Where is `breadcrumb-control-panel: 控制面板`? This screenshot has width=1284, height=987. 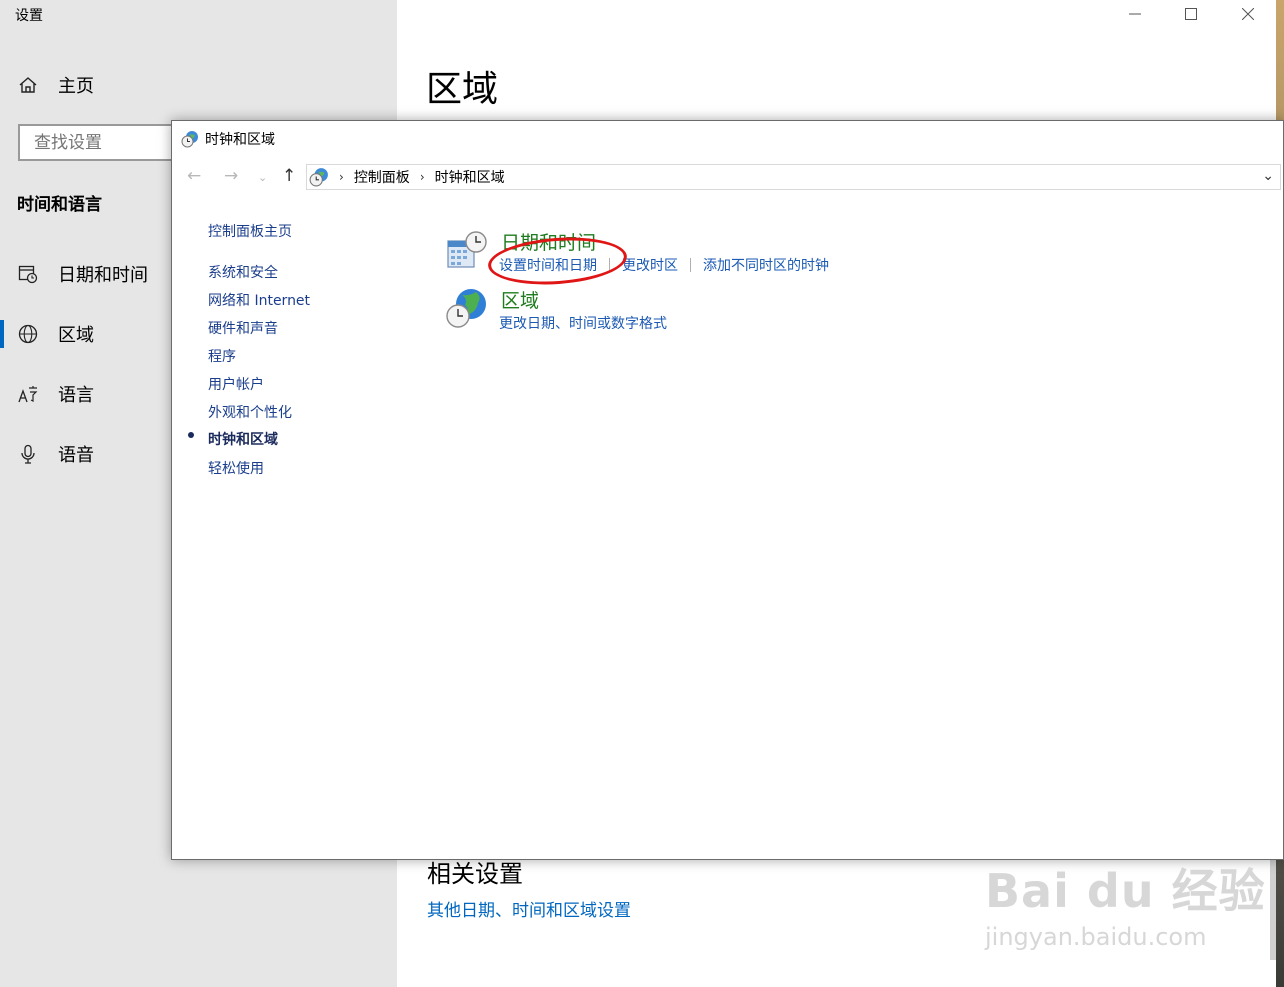
breadcrumb-control-panel: 控制面板 is located at coordinates (382, 177).